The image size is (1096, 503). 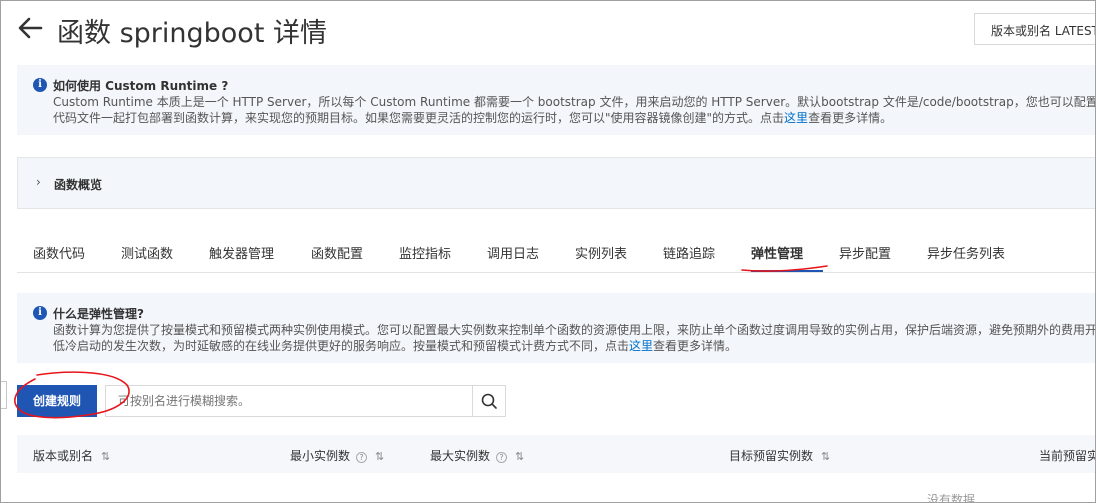 What do you see at coordinates (556, 454) in the screenshot?
I see `rules-table-header: 版本或别名 ⇅ 最小实例数? ⇅ 最大实例数? ⇅ 目标预留实例数 ⇅ 当前预留实` at bounding box center [556, 454].